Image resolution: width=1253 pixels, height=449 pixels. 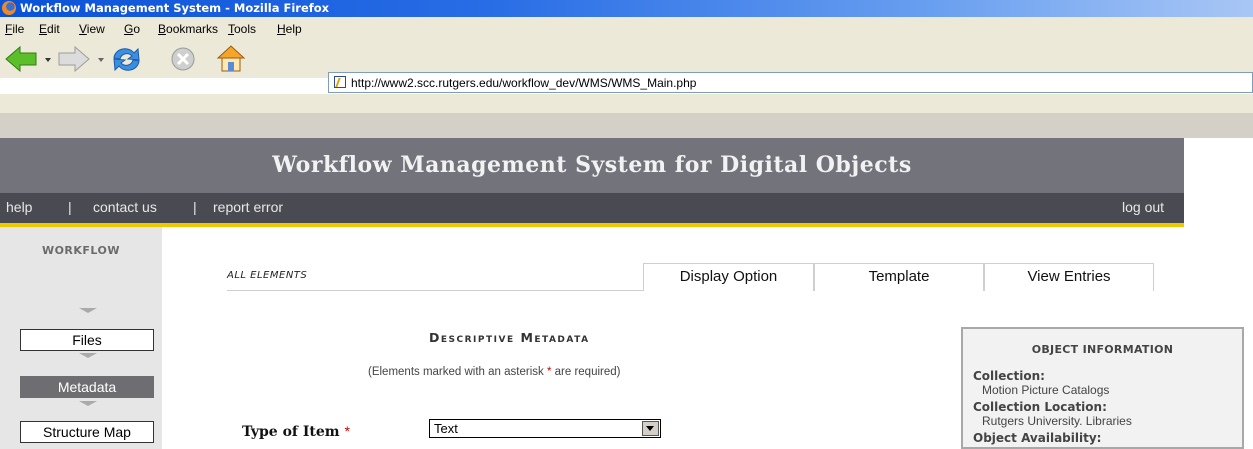 I want to click on back-arrow-icon, so click(x=21, y=59).